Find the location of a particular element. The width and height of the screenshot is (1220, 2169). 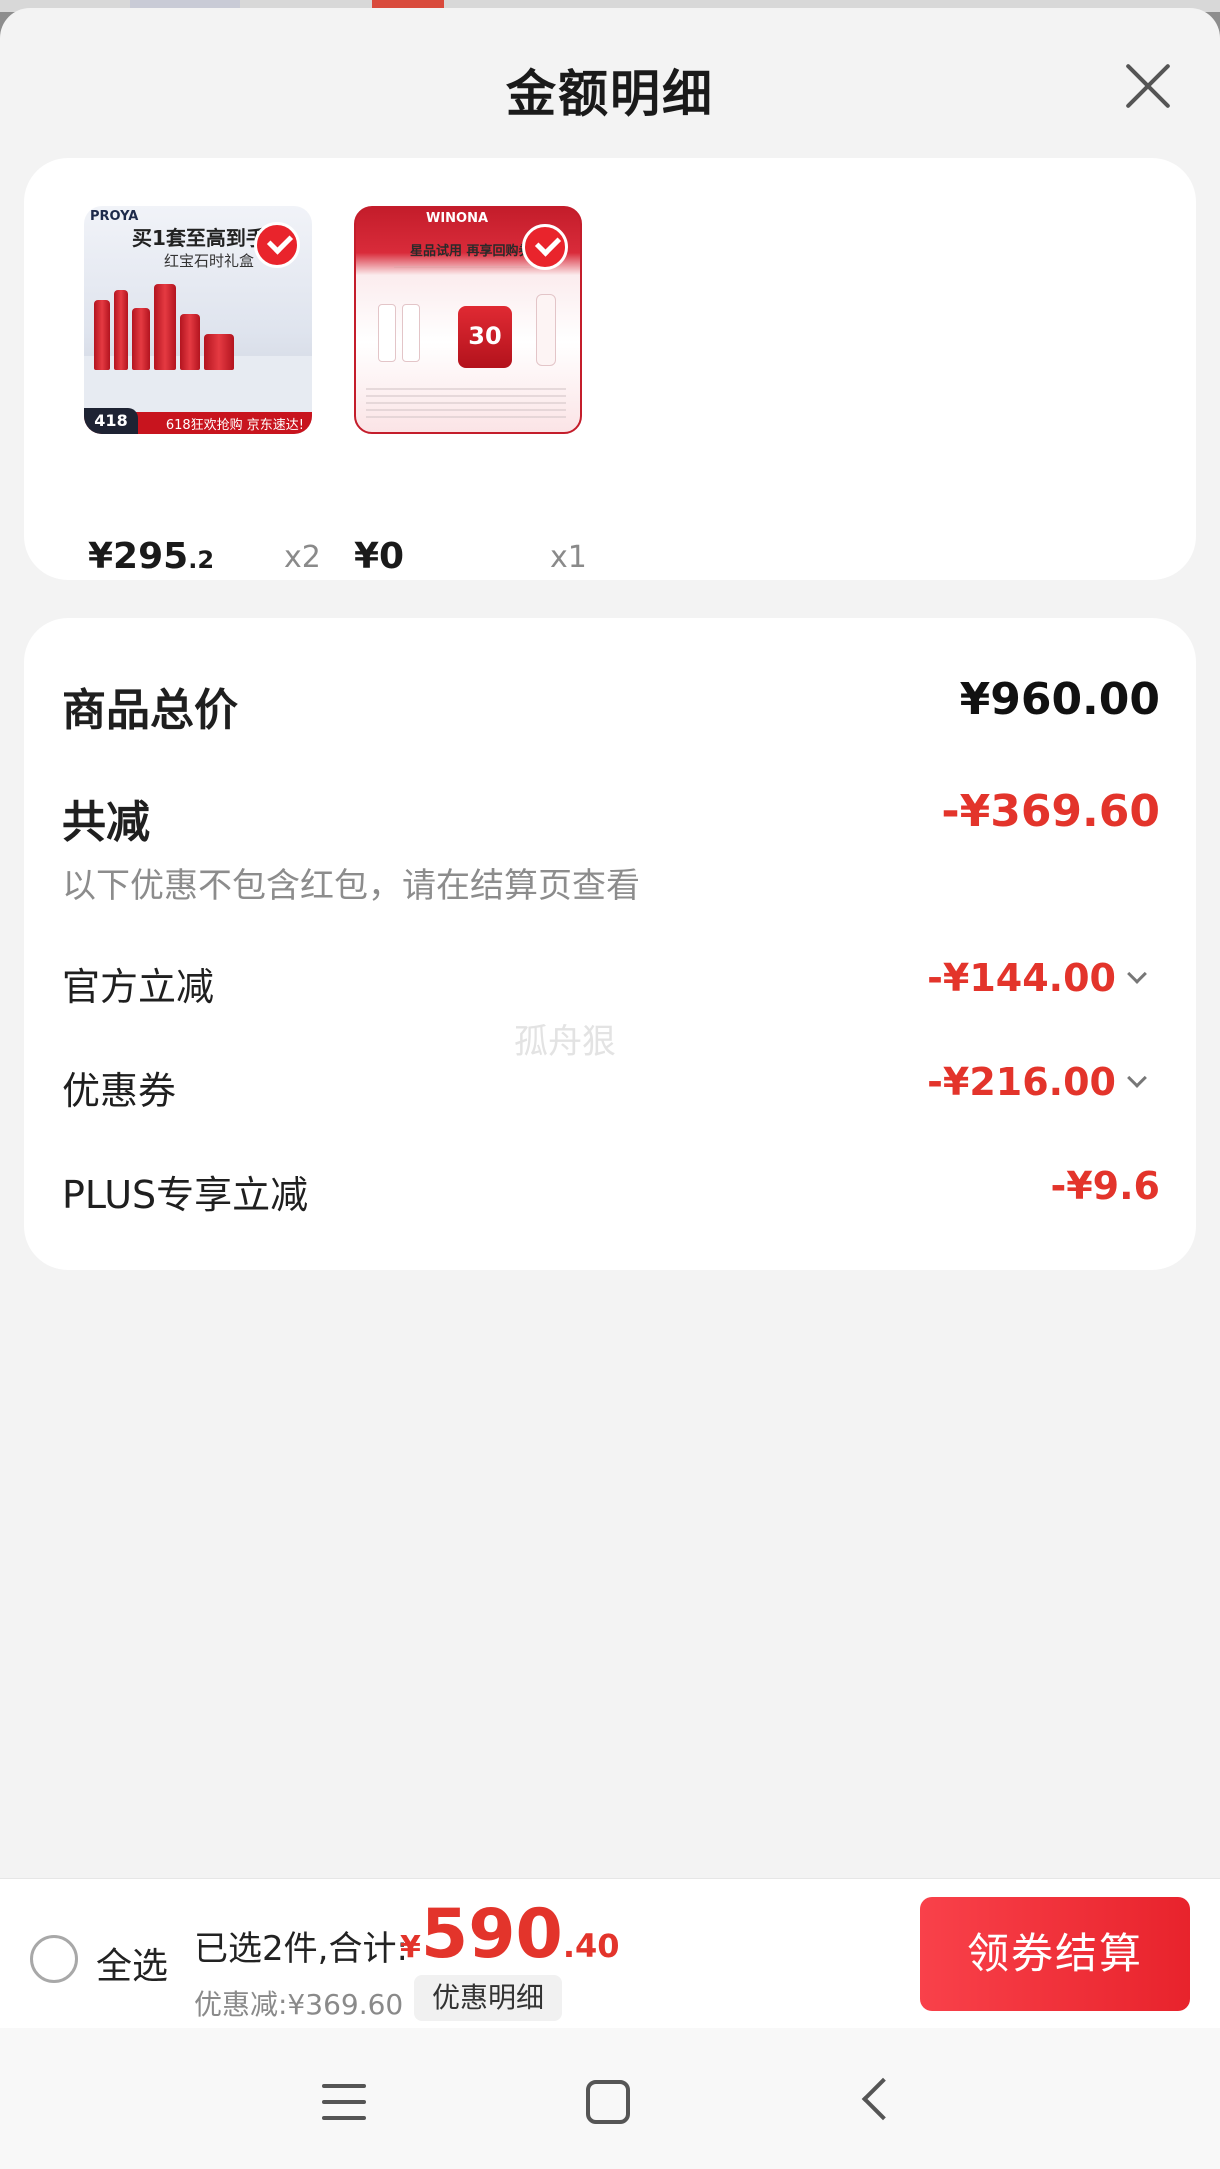

product-item: WINONA 星品试用 再享回购券 30 ¥0 x1 is located at coordinates (470, 391).